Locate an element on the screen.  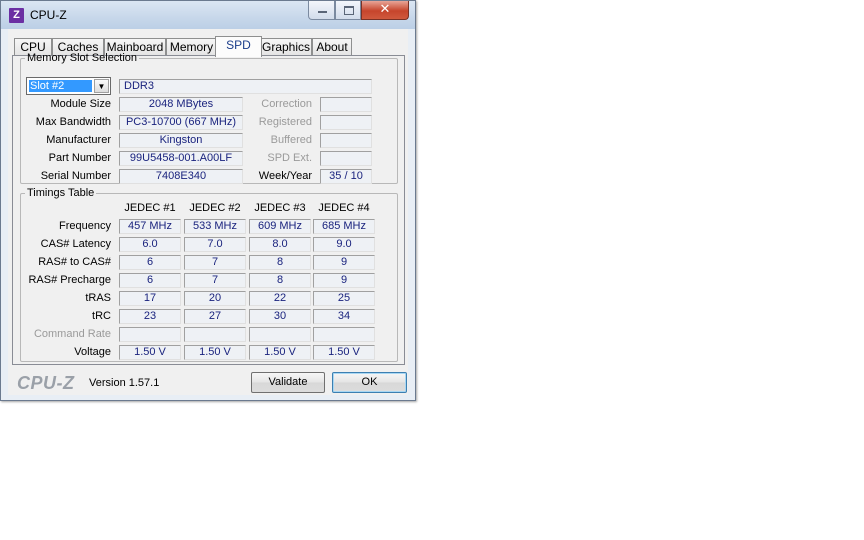
buffered-label: Buffered is located at coordinates (291, 140).